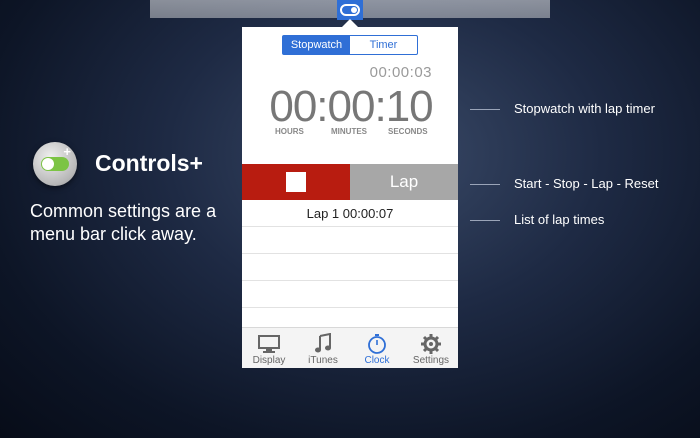 The image size is (700, 438). I want to click on tab-itunes-label: iTunes, so click(323, 360).